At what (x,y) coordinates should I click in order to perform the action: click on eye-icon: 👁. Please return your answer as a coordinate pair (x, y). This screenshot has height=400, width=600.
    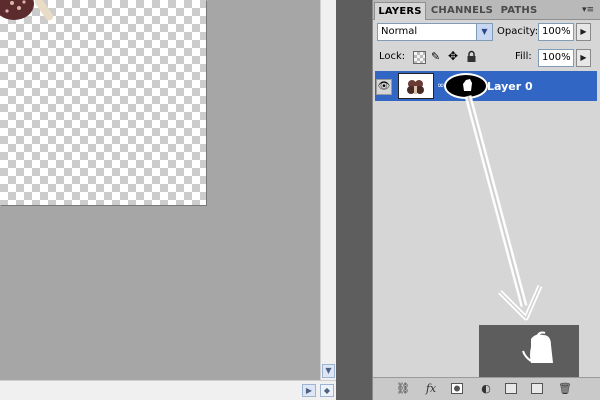
    Looking at the image, I should click on (384, 87).